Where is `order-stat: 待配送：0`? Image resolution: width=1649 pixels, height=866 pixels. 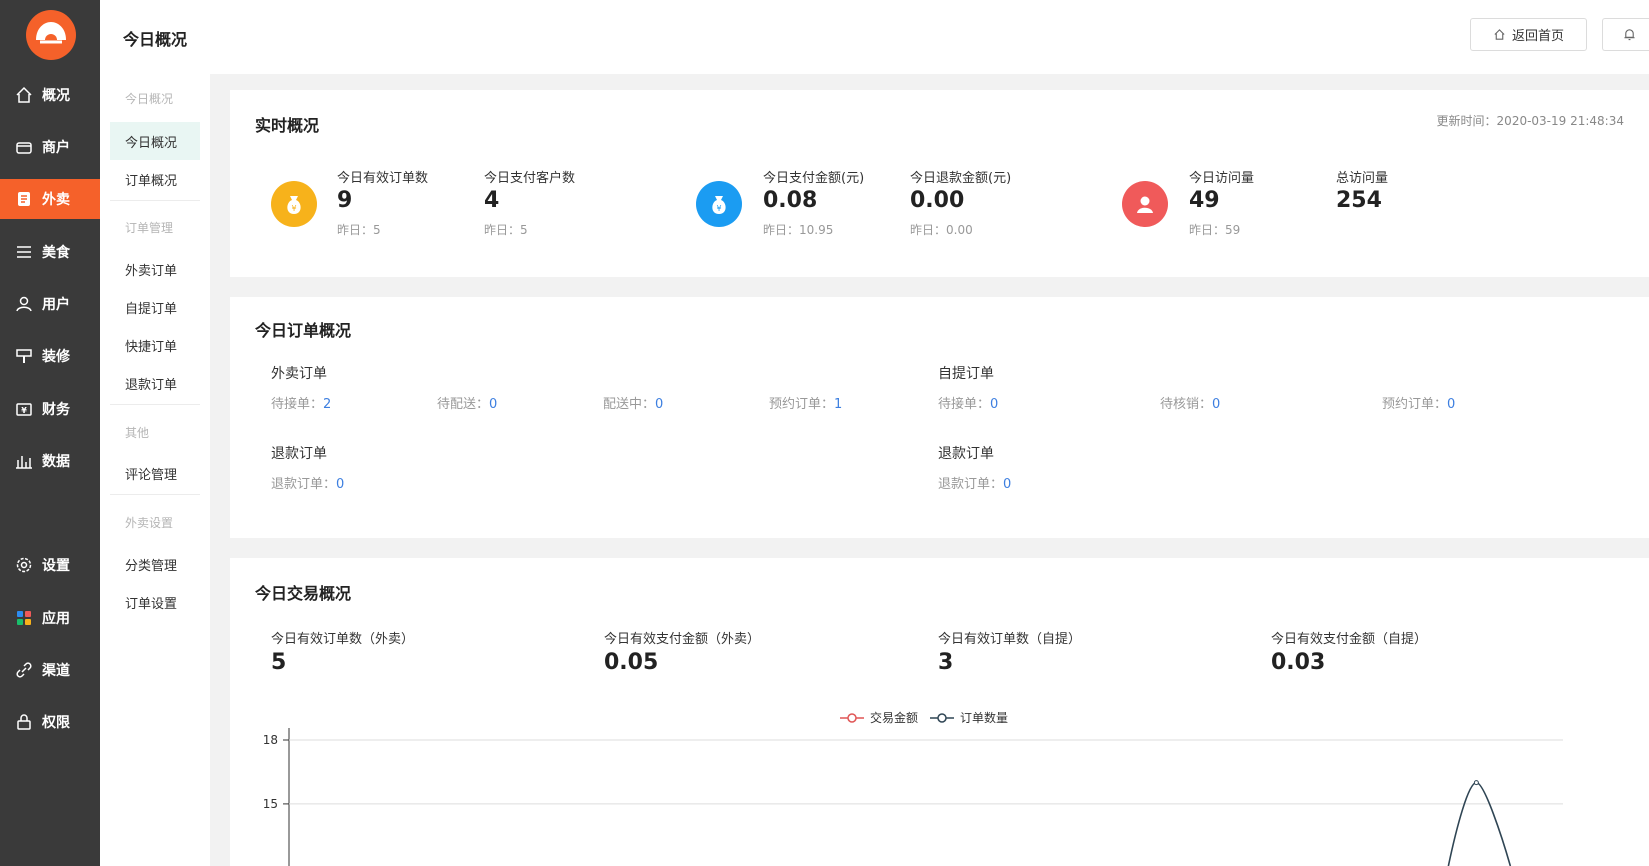 order-stat: 待配送：0 is located at coordinates (467, 402).